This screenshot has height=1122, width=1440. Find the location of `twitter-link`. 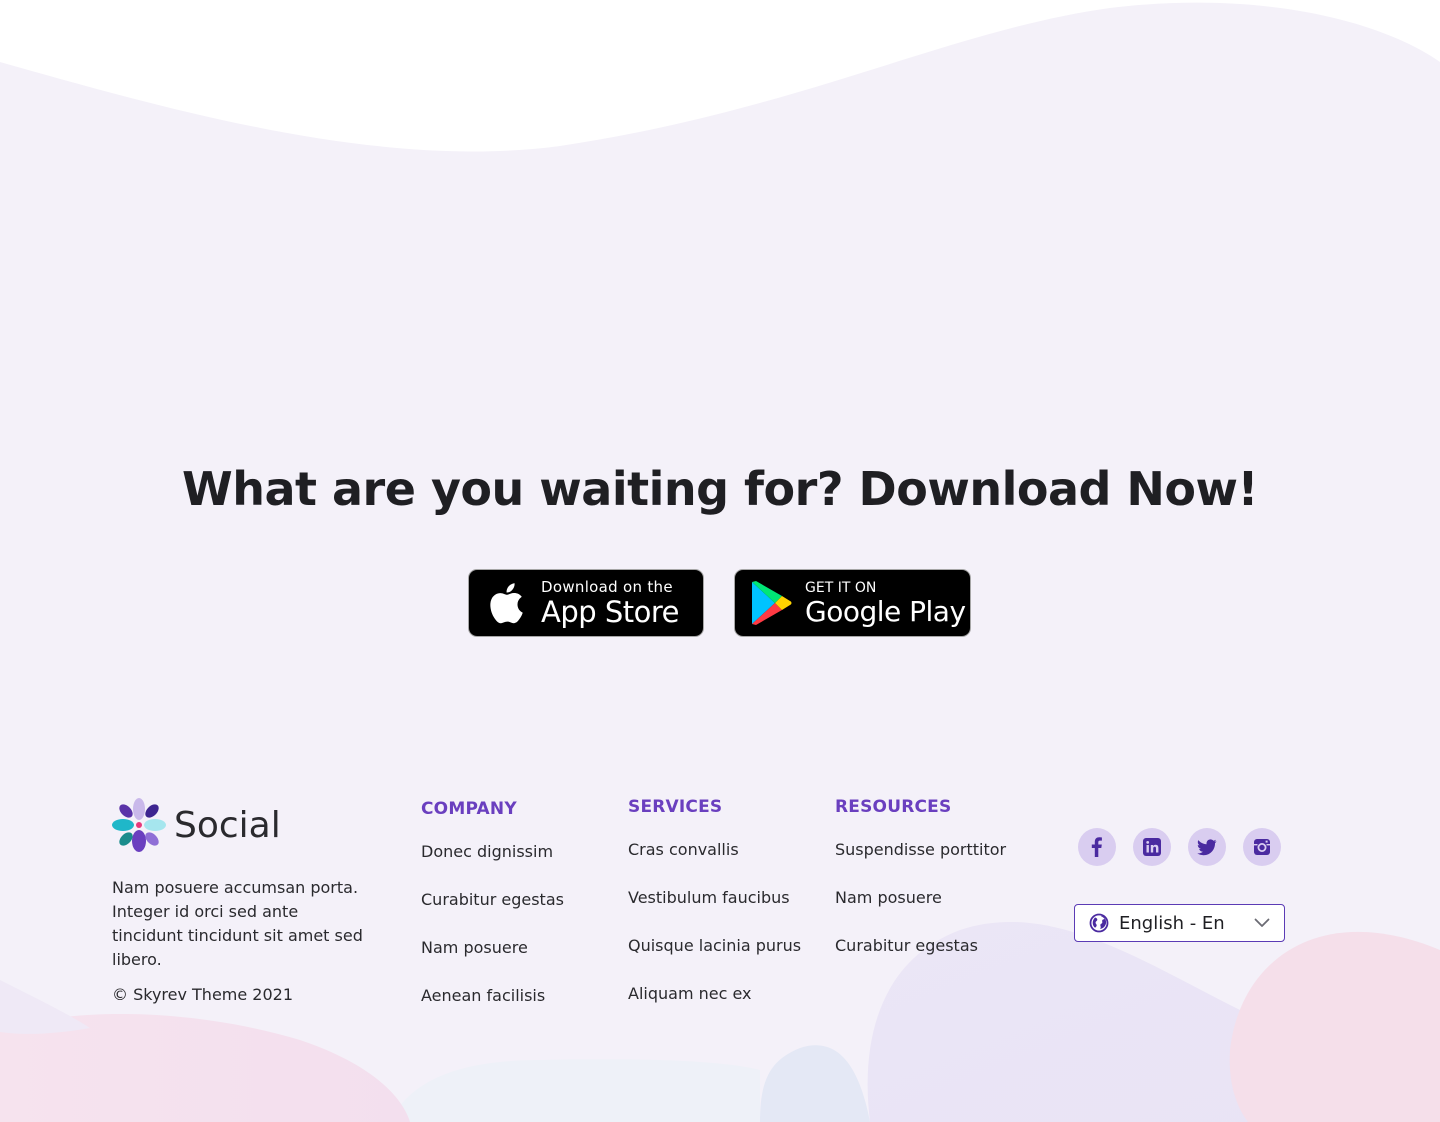

twitter-link is located at coordinates (1207, 847).